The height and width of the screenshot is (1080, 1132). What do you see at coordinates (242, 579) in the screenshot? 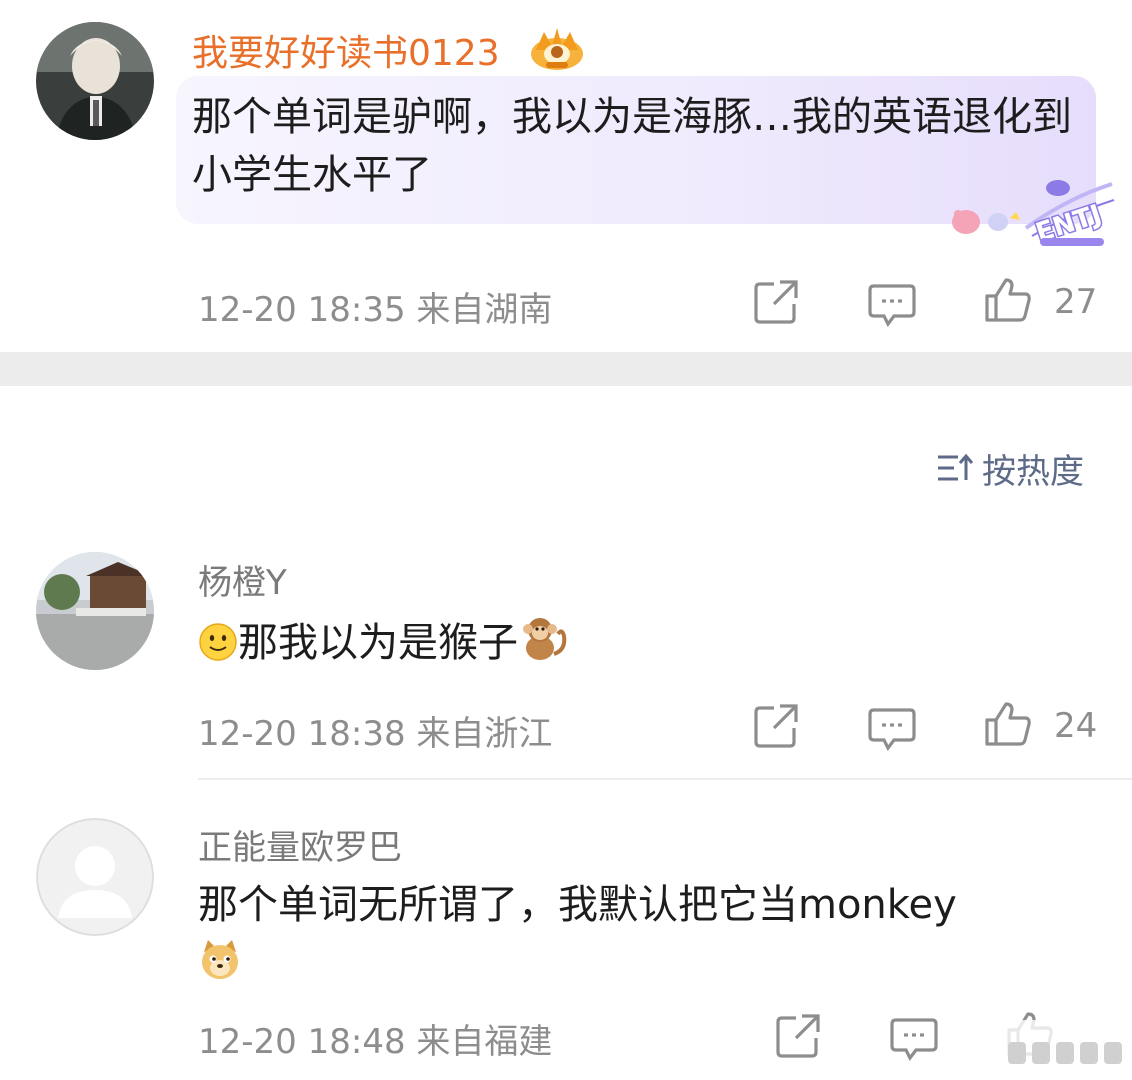
I see `username: 杨橙Y` at bounding box center [242, 579].